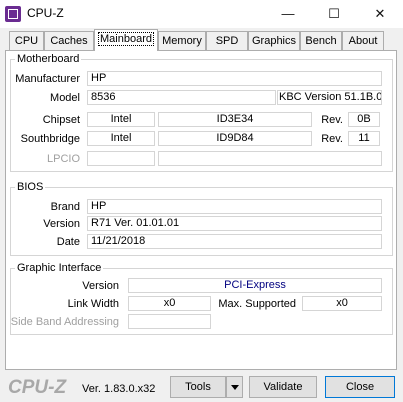 This screenshot has width=403, height=402. I want to click on tab-bench: Bench, so click(321, 40).